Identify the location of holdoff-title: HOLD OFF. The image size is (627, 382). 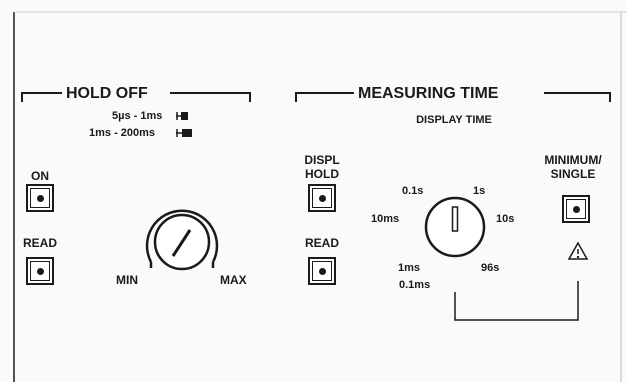
(107, 93).